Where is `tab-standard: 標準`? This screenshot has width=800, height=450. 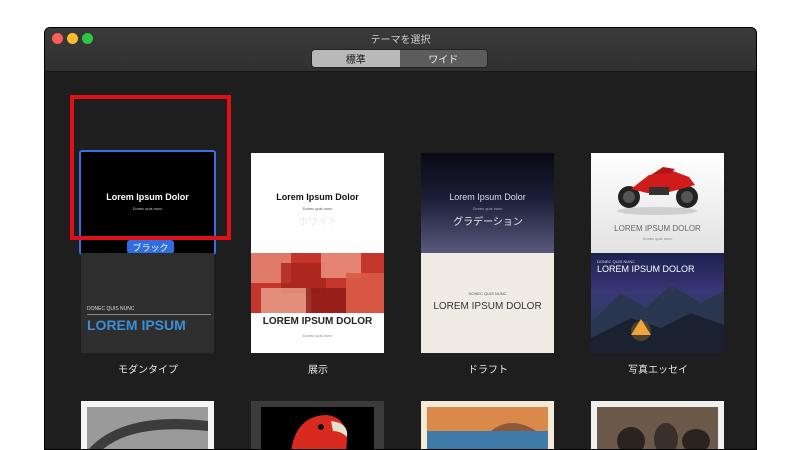
tab-standard: 標準 is located at coordinates (356, 58).